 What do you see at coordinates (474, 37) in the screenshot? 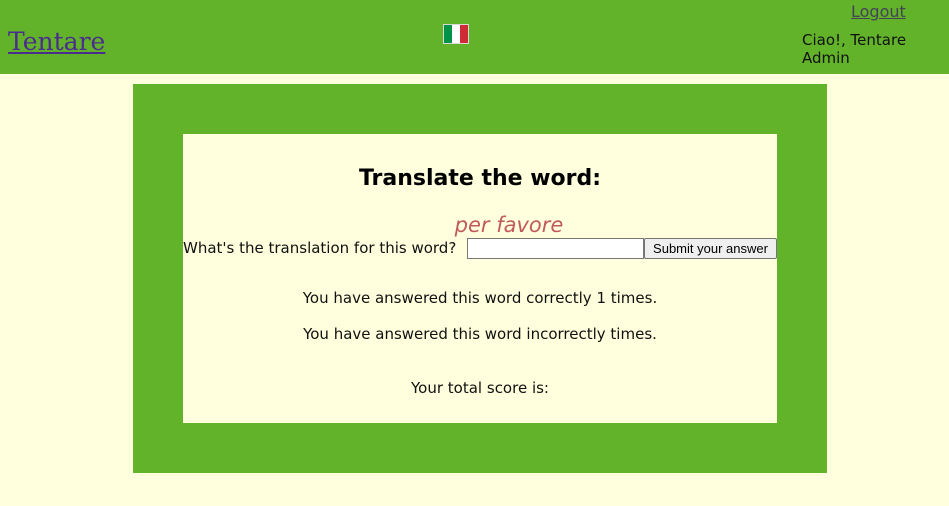
I see `top-header: Tentare Logout Ciao!, Tentare Admin` at bounding box center [474, 37].